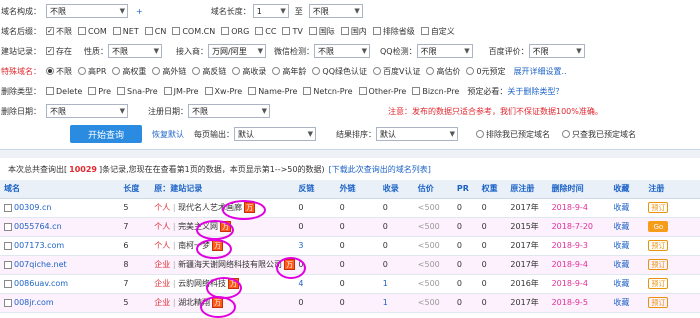 This screenshot has width=700, height=318. I want to click on length-to-select: 不限 ▼, so click(335, 11).